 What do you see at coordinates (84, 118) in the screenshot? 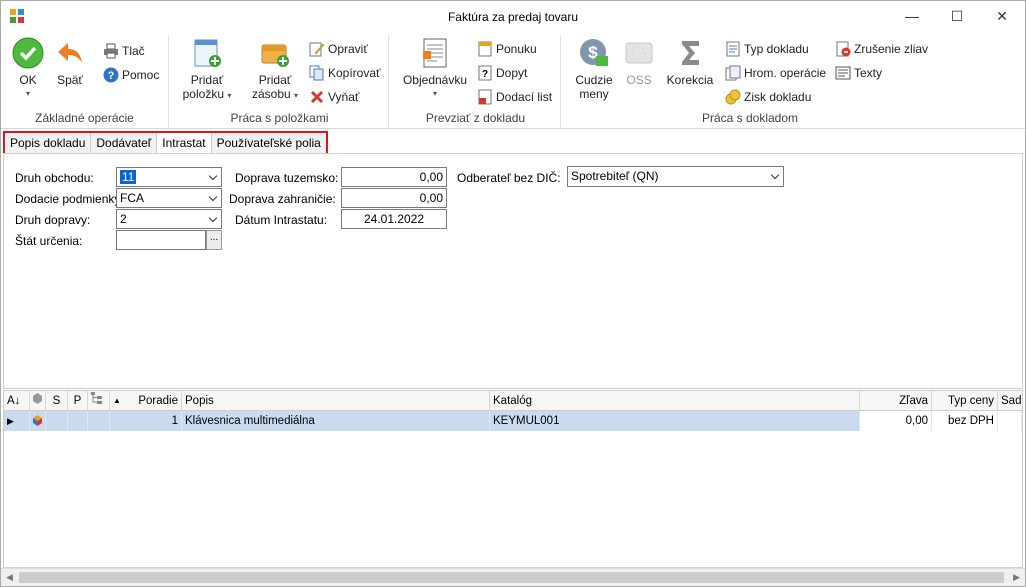
I see `group-label-zakladne: Základné operácie` at bounding box center [84, 118].